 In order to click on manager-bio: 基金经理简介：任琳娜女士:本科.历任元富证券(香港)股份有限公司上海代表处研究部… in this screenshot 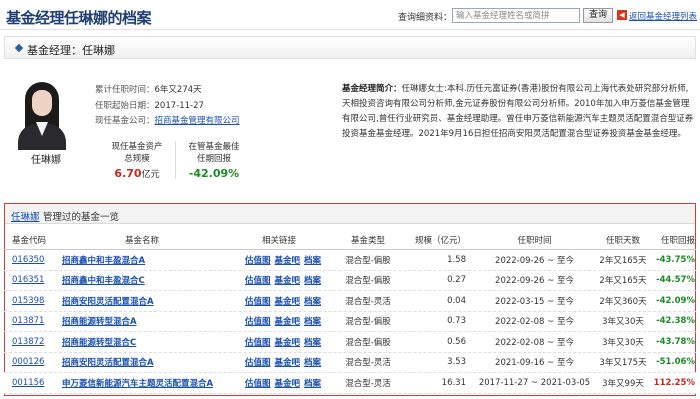, I will do `click(518, 111)`.